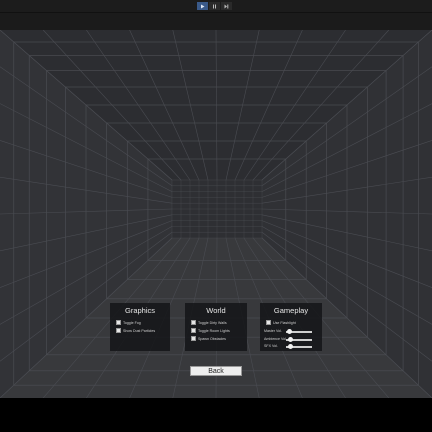 Image resolution: width=432 pixels, height=432 pixels. I want to click on flashlight-option: Use Flashlight, so click(281, 322).